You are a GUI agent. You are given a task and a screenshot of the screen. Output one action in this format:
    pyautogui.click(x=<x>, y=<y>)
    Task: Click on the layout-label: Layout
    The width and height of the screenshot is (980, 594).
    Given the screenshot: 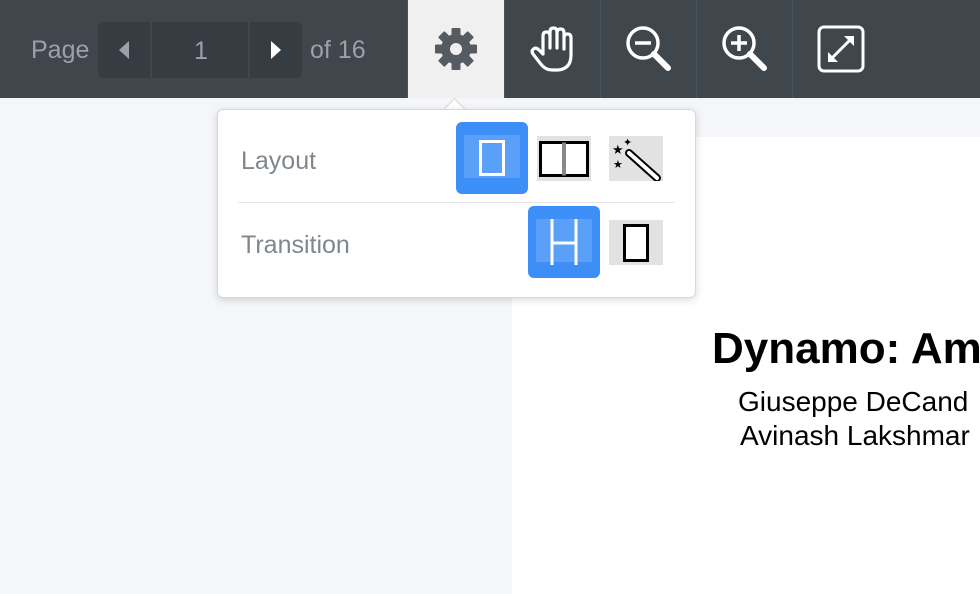 What is the action you would take?
    pyautogui.click(x=279, y=161)
    